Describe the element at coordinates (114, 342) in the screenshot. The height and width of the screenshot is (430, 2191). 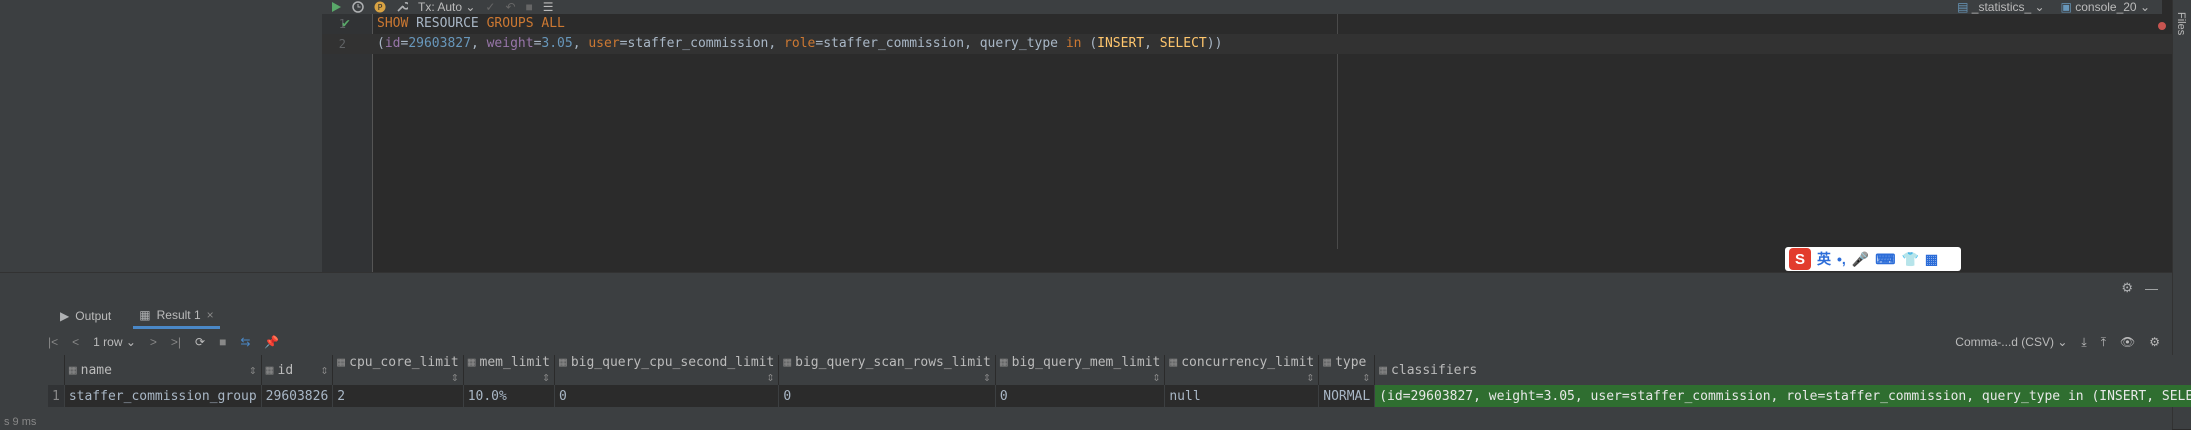
I see `rows-count-selector: 1 row ⌄` at that location.